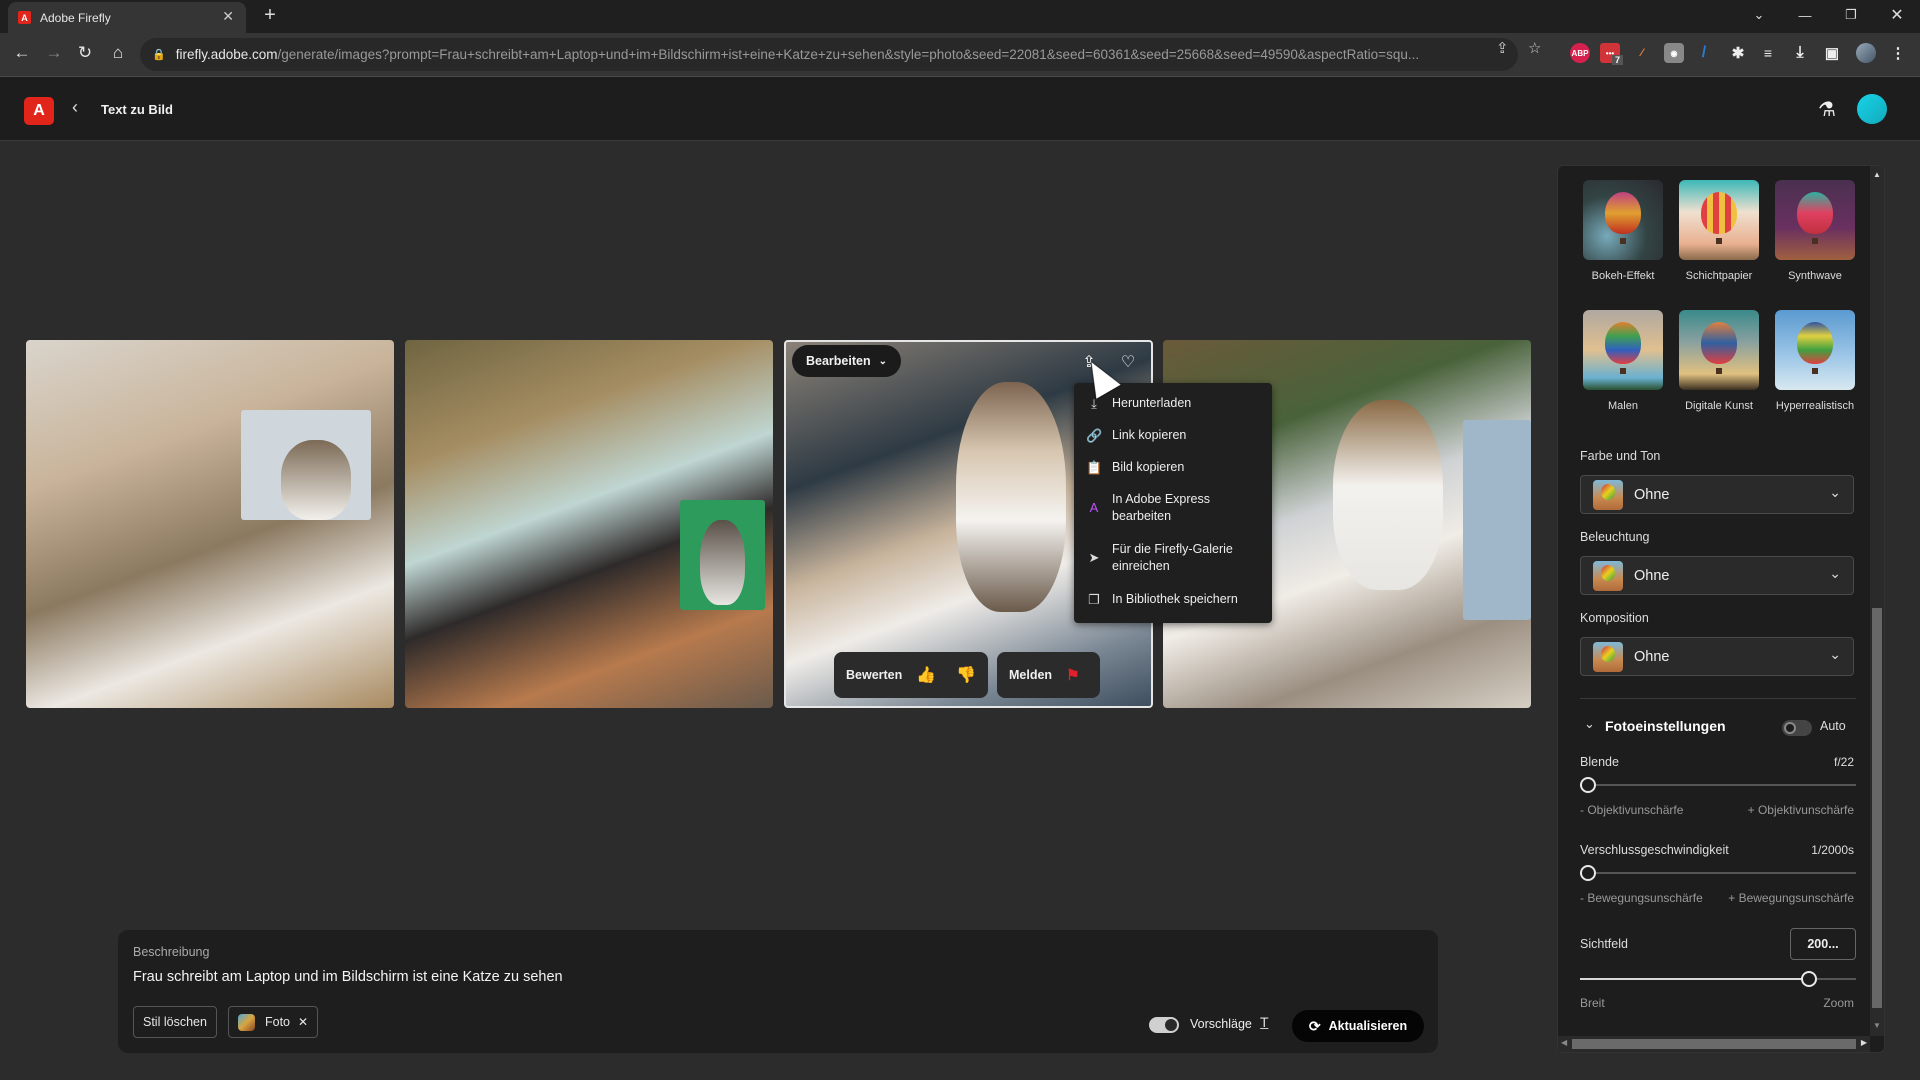  Describe the element at coordinates (1654, 850) in the screenshot. I see `shutter-label: Verschlussgeschwindigkeit` at that location.